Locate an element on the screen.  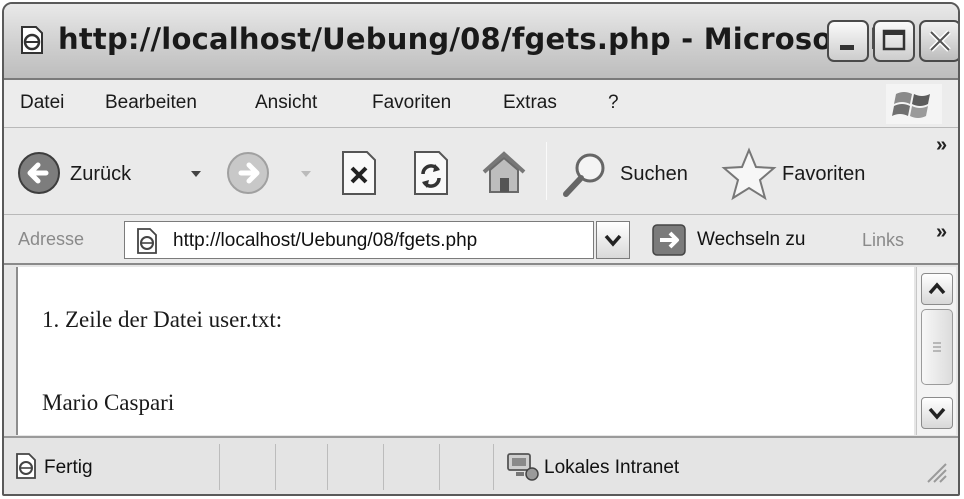
status-pane-main is located at coordinates (112, 467).